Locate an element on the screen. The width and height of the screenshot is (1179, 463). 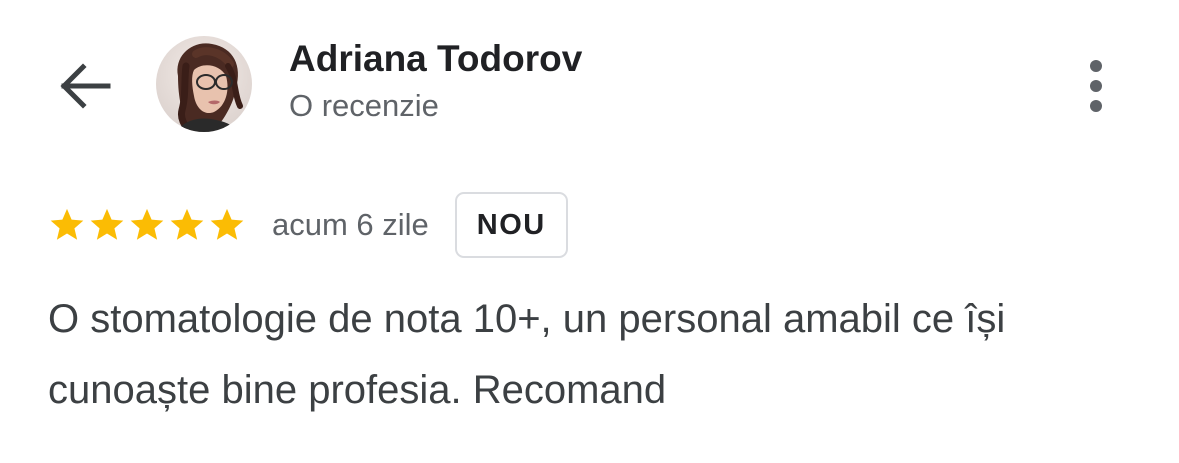
rating-row: acum 6 zile NOU is located at coordinates (308, 225).